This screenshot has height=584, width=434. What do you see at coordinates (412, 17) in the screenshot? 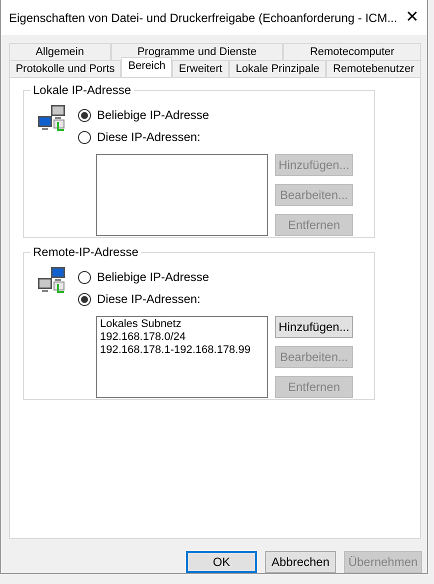
I see `close-button: ✕` at bounding box center [412, 17].